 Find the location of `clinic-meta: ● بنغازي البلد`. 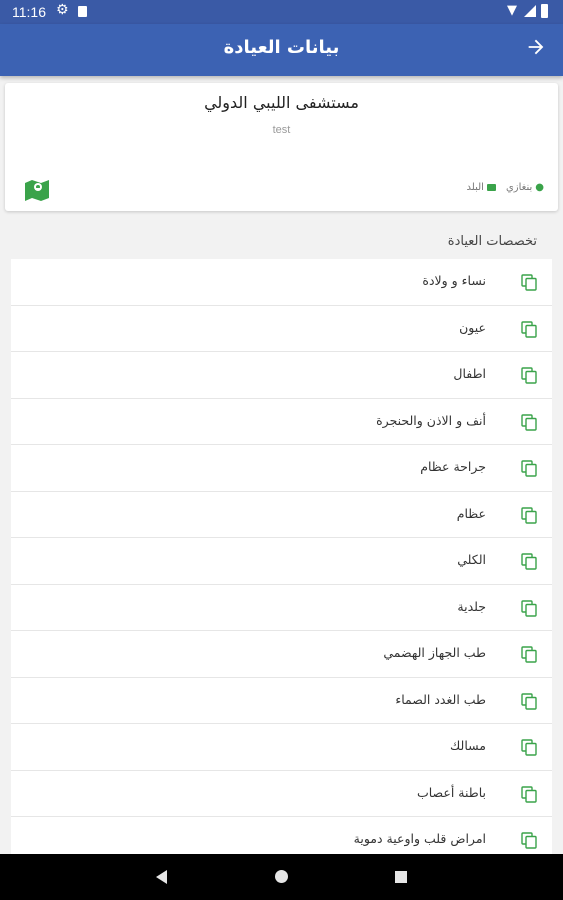

clinic-meta: ● بنغازي البلد is located at coordinates (505, 187).